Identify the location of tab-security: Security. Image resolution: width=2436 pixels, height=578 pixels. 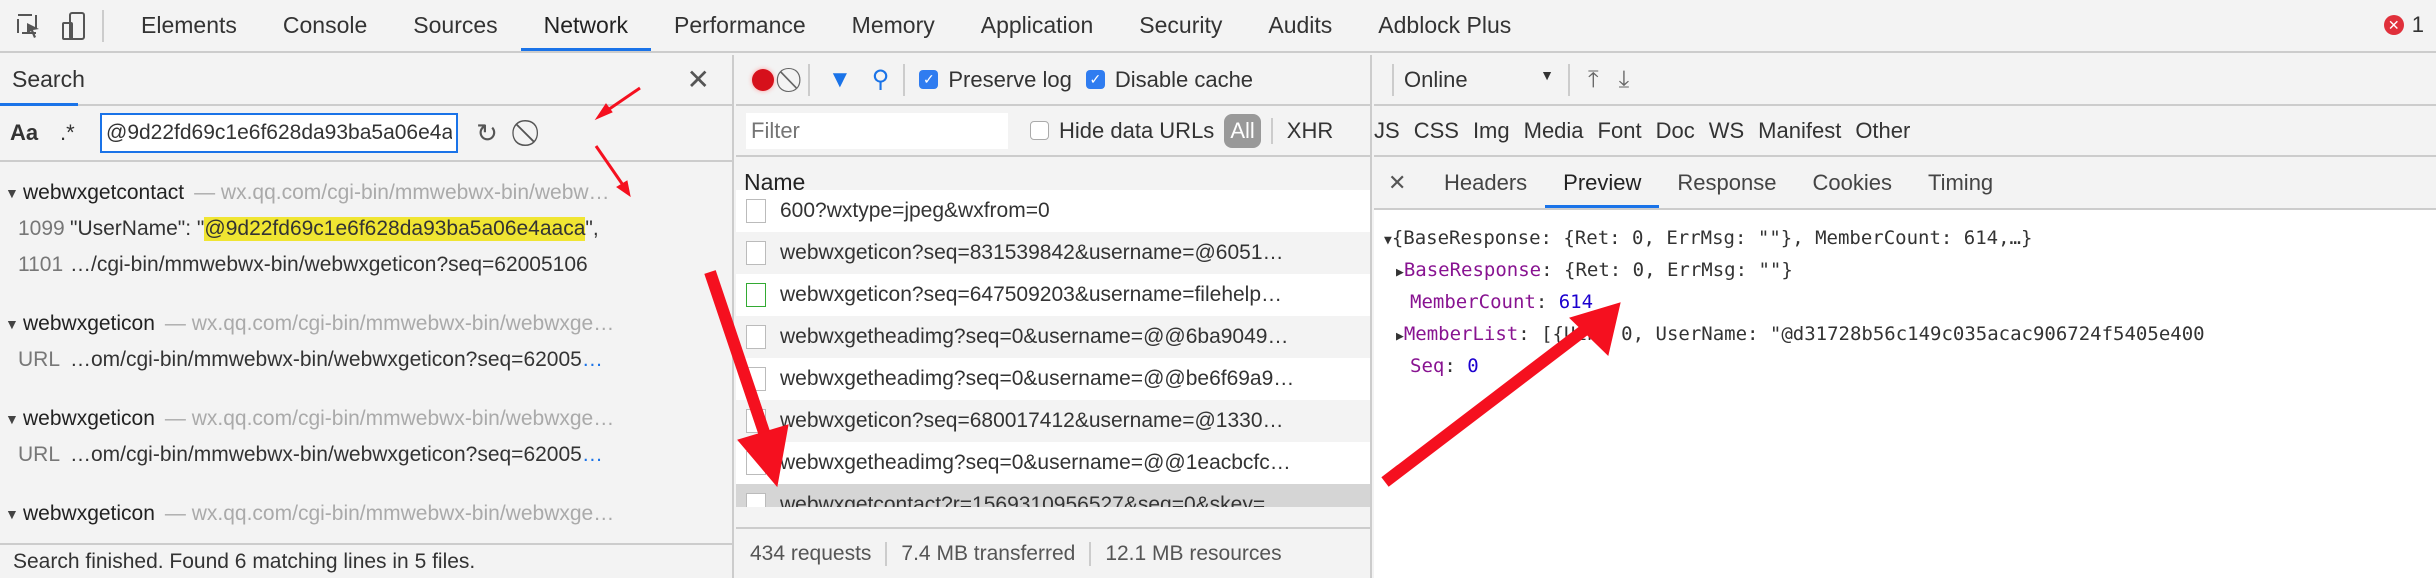
(1180, 25).